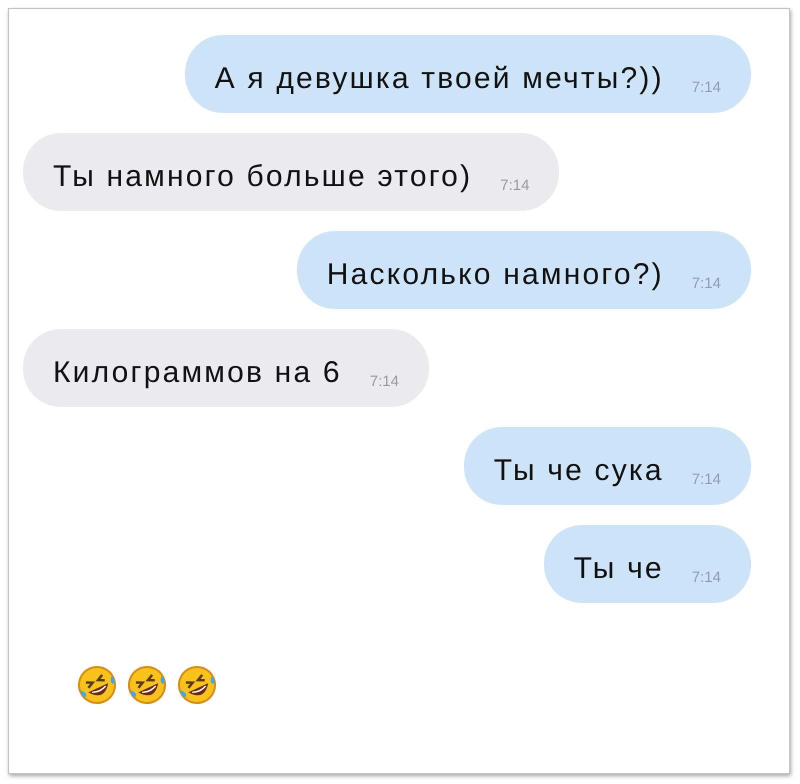  What do you see at coordinates (197, 373) in the screenshot?
I see `message-text: Килограммов на 6` at bounding box center [197, 373].